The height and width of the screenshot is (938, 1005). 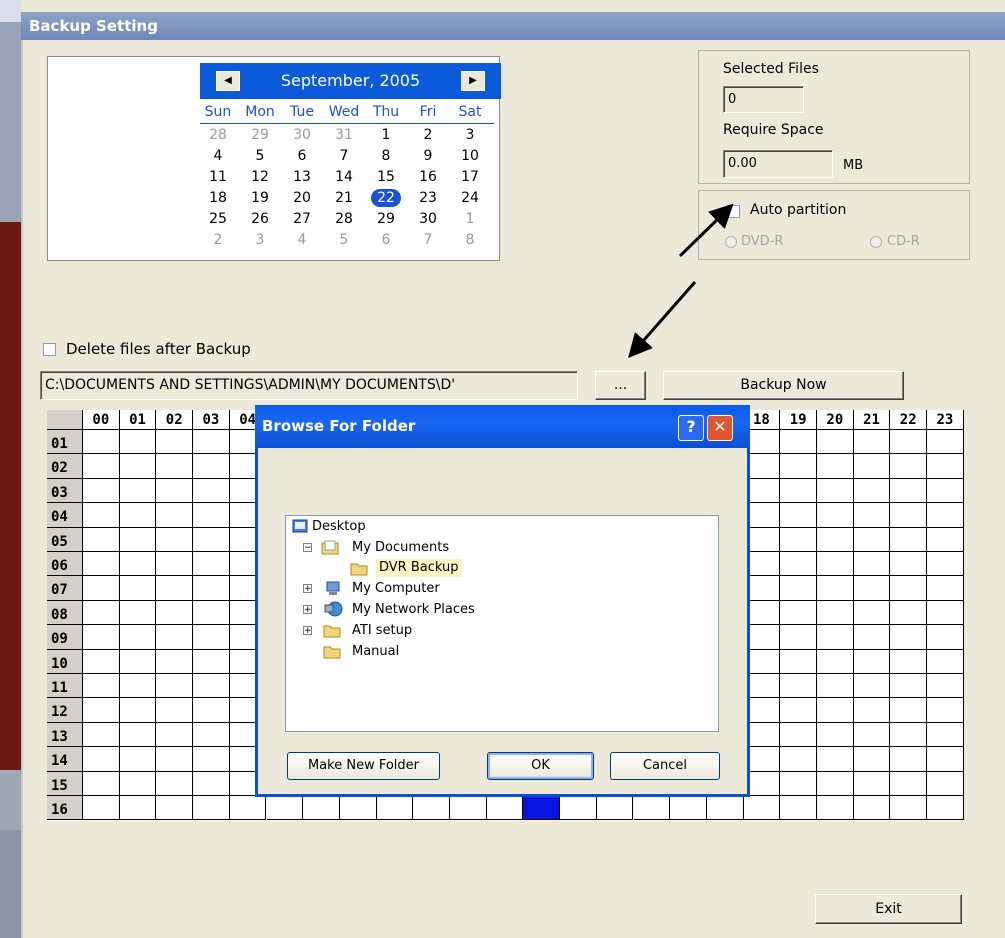 What do you see at coordinates (502, 426) in the screenshot?
I see `dialog-title-bar: Browse For Folder ? ✕` at bounding box center [502, 426].